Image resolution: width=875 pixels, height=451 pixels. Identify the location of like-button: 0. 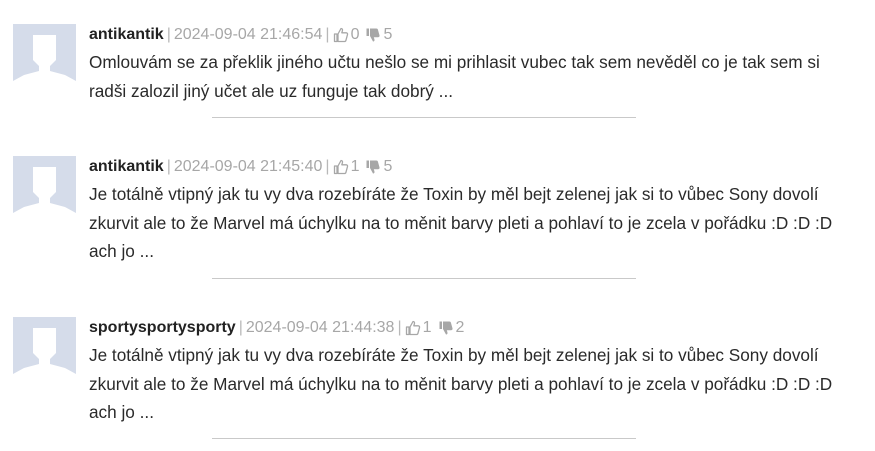
(346, 35).